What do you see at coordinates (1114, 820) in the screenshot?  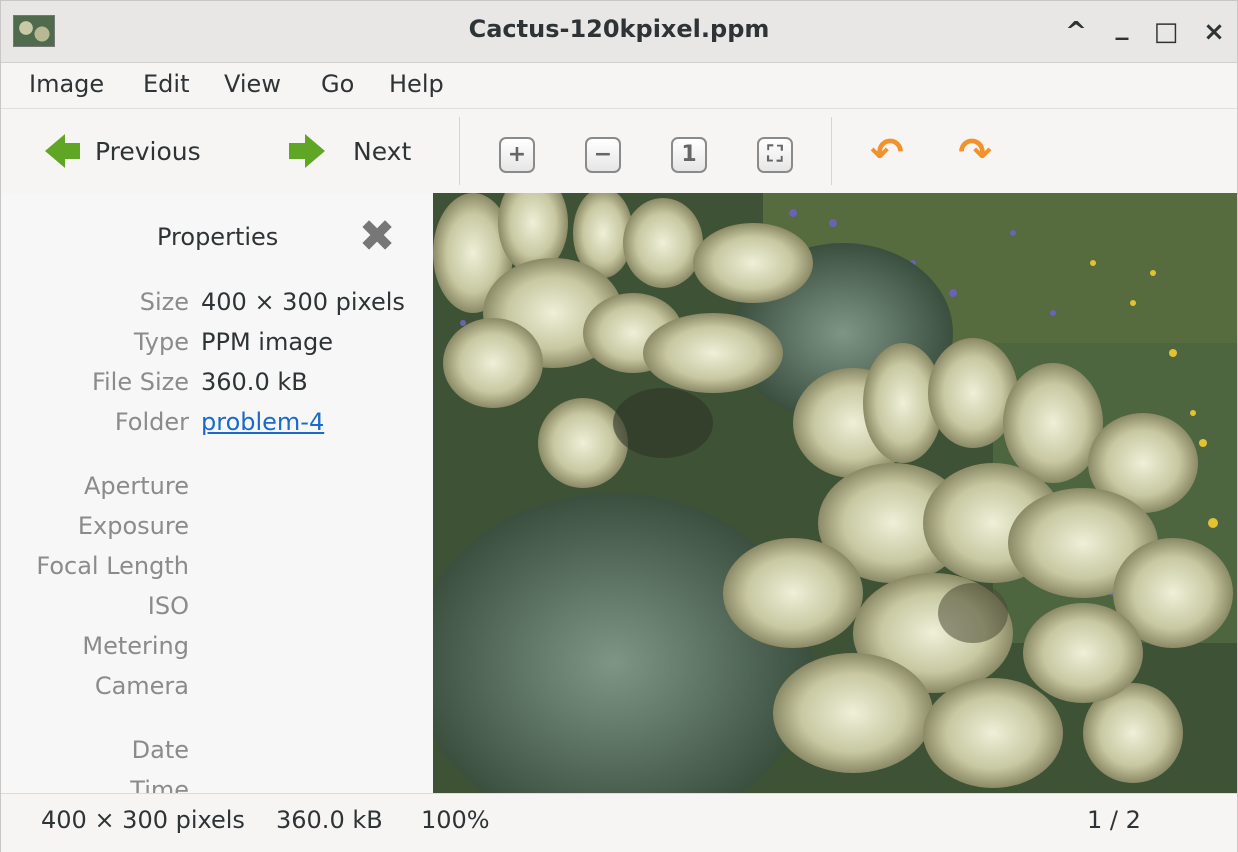 I see `status-image-position: 1 / 2` at bounding box center [1114, 820].